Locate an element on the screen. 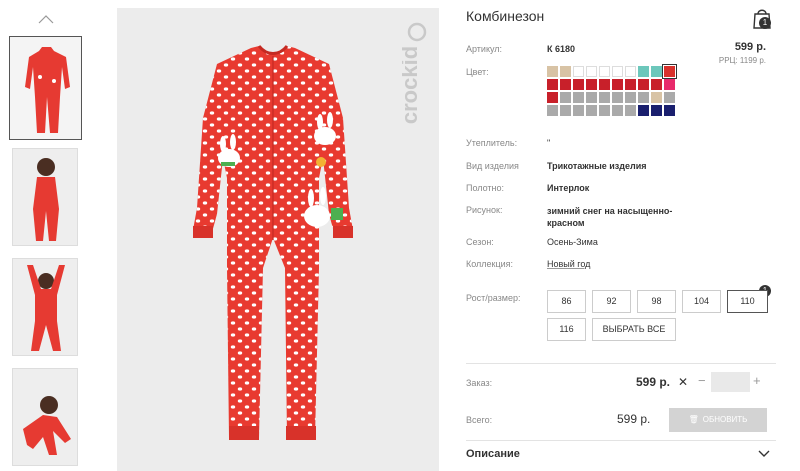 The width and height of the screenshot is (800, 471). cart-count-badge: 1 is located at coordinates (765, 23).